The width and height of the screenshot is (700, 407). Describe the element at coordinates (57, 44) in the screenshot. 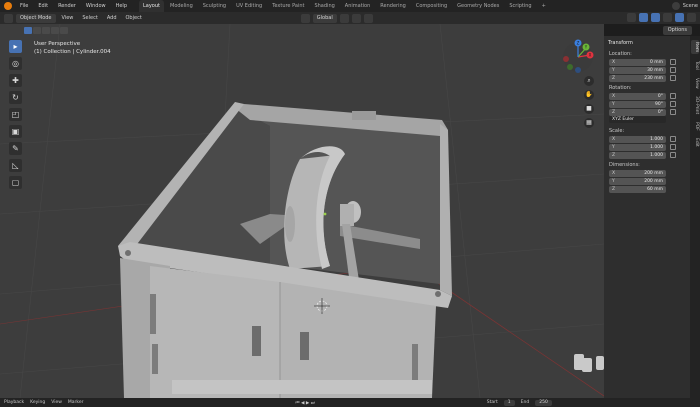

I see `view-name: User Perspective` at that location.